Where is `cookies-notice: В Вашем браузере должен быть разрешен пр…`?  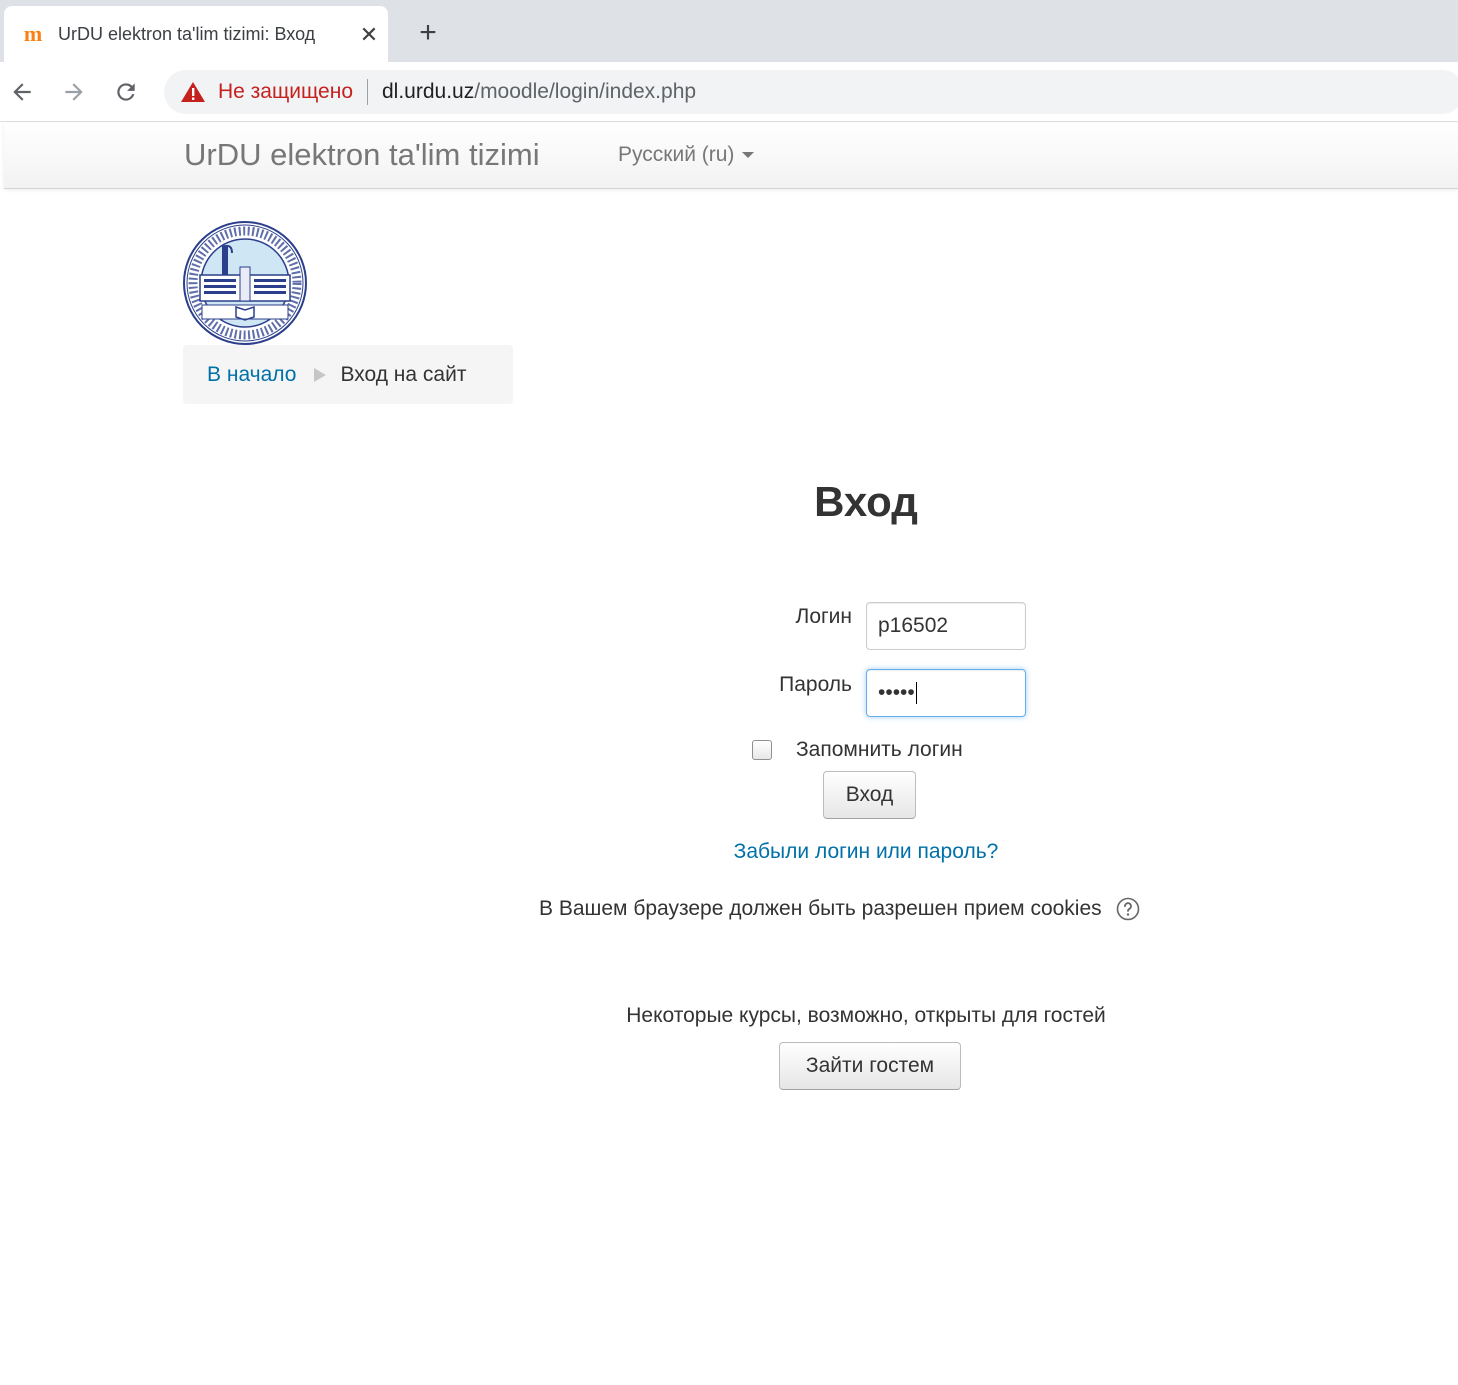
cookies-notice: В Вашем браузере должен быть разрешен пр… is located at coordinates (839, 909).